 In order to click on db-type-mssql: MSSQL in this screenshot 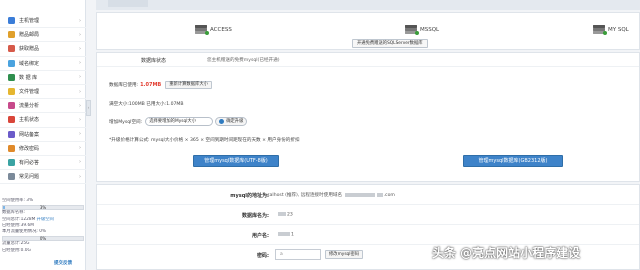, I will do `click(422, 30)`.